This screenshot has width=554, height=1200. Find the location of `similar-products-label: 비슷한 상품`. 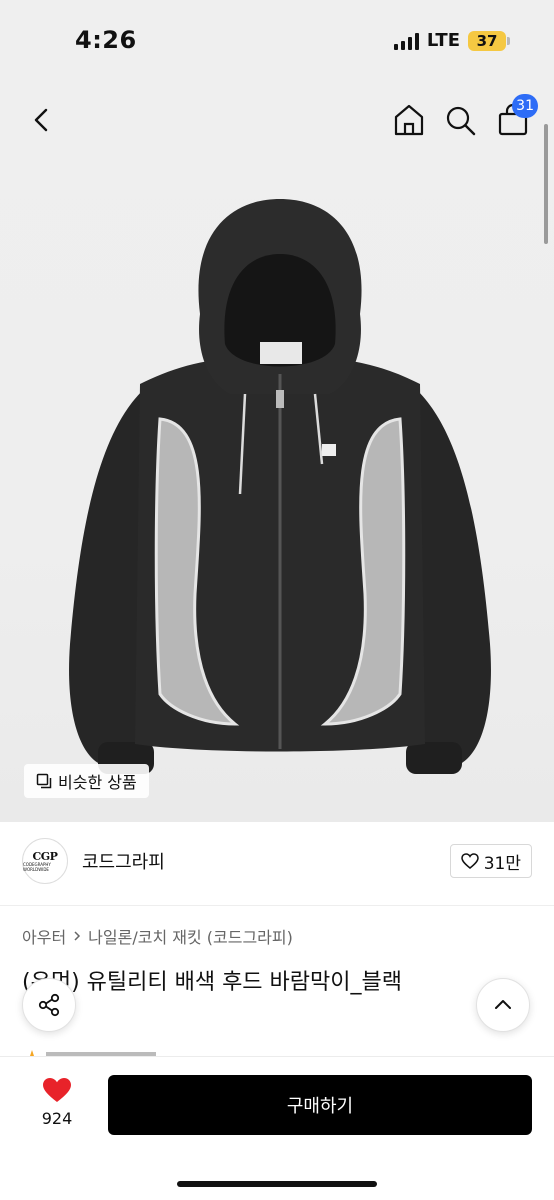

similar-products-label: 비슷한 상품 is located at coordinates (97, 782).